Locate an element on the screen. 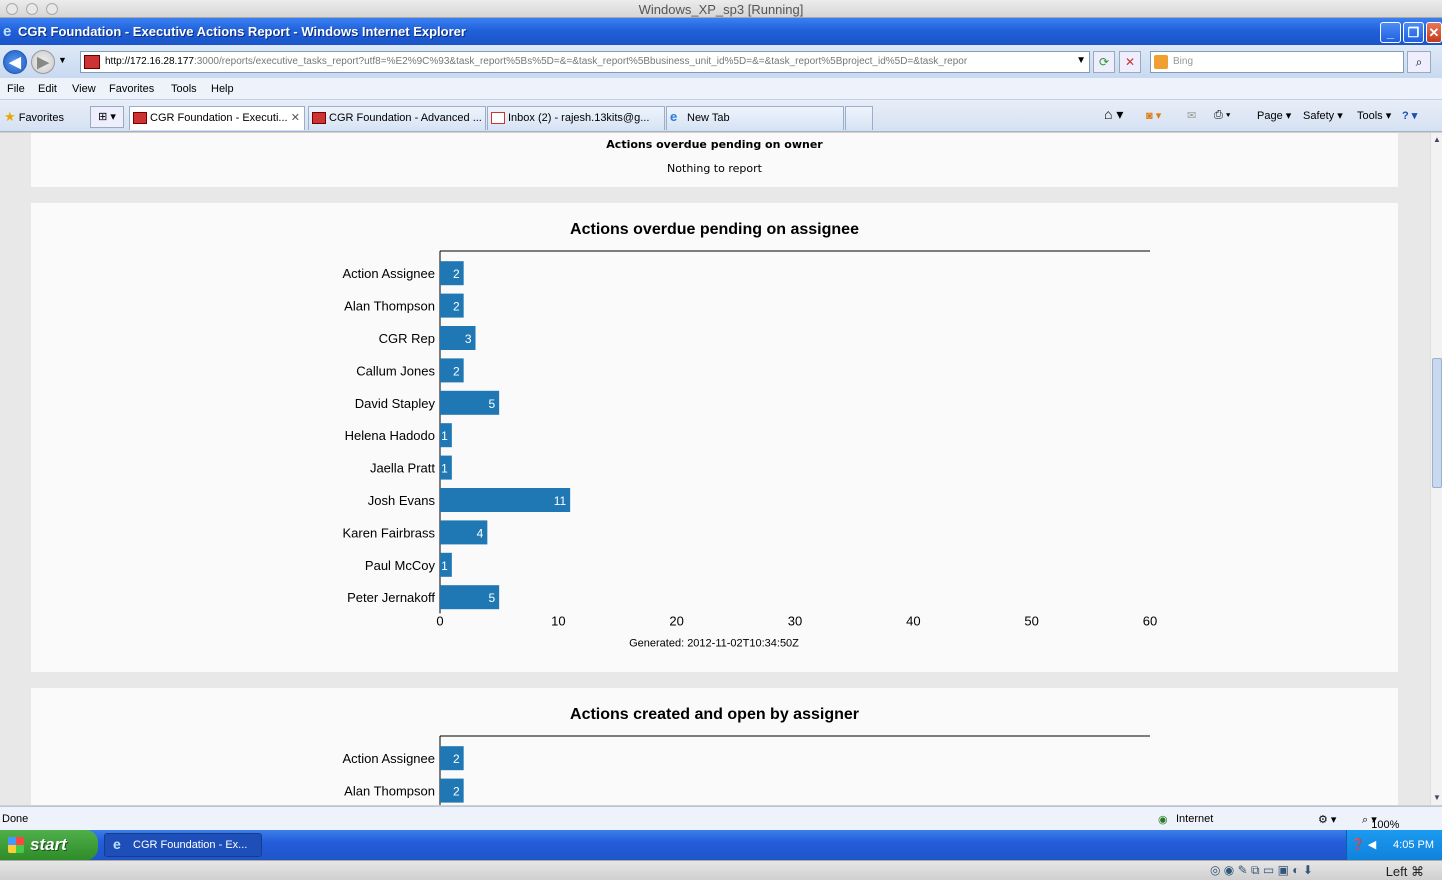 Image resolution: width=1442 pixels, height=880 pixels. category-label: Alan Thompson is located at coordinates (389, 306).